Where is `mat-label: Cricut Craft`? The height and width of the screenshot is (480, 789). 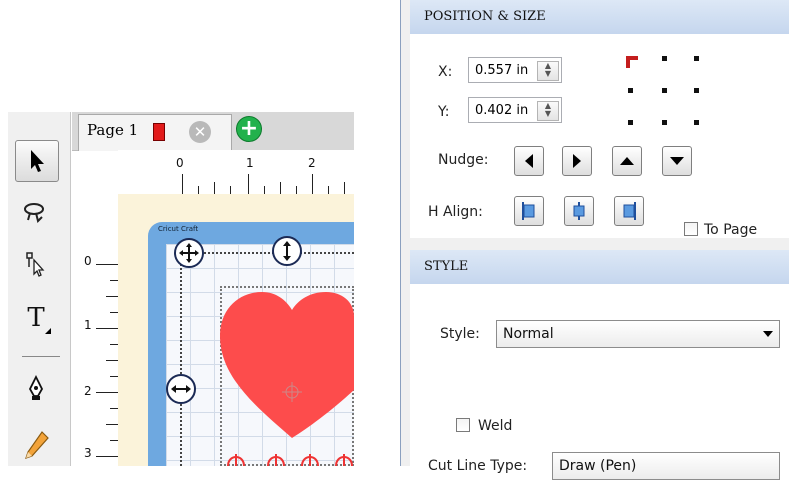 mat-label: Cricut Craft is located at coordinates (178, 229).